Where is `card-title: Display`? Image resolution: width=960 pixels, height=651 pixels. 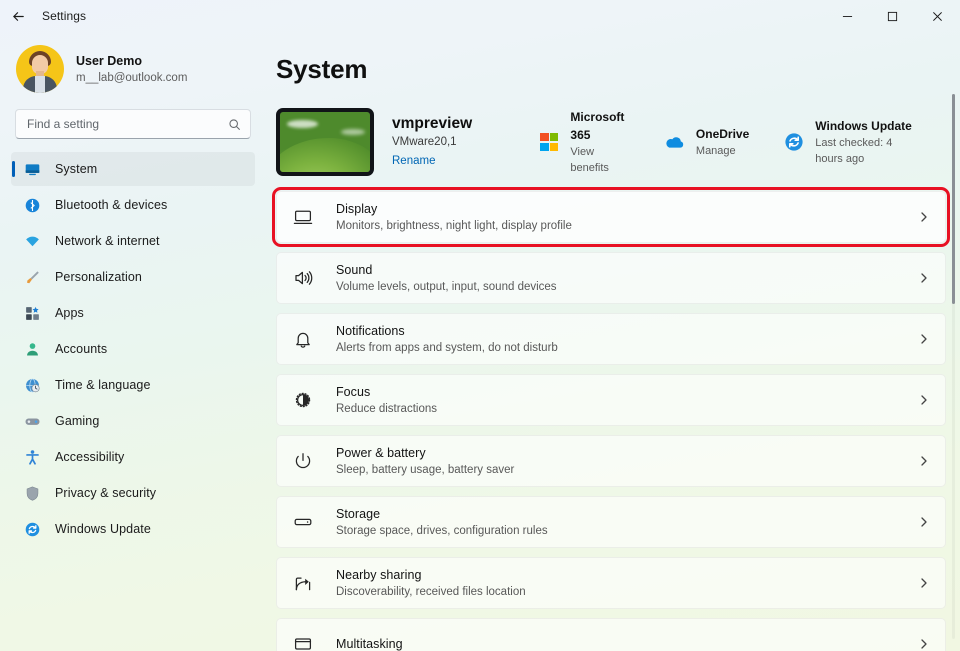
card-title: Display is located at coordinates (357, 208).